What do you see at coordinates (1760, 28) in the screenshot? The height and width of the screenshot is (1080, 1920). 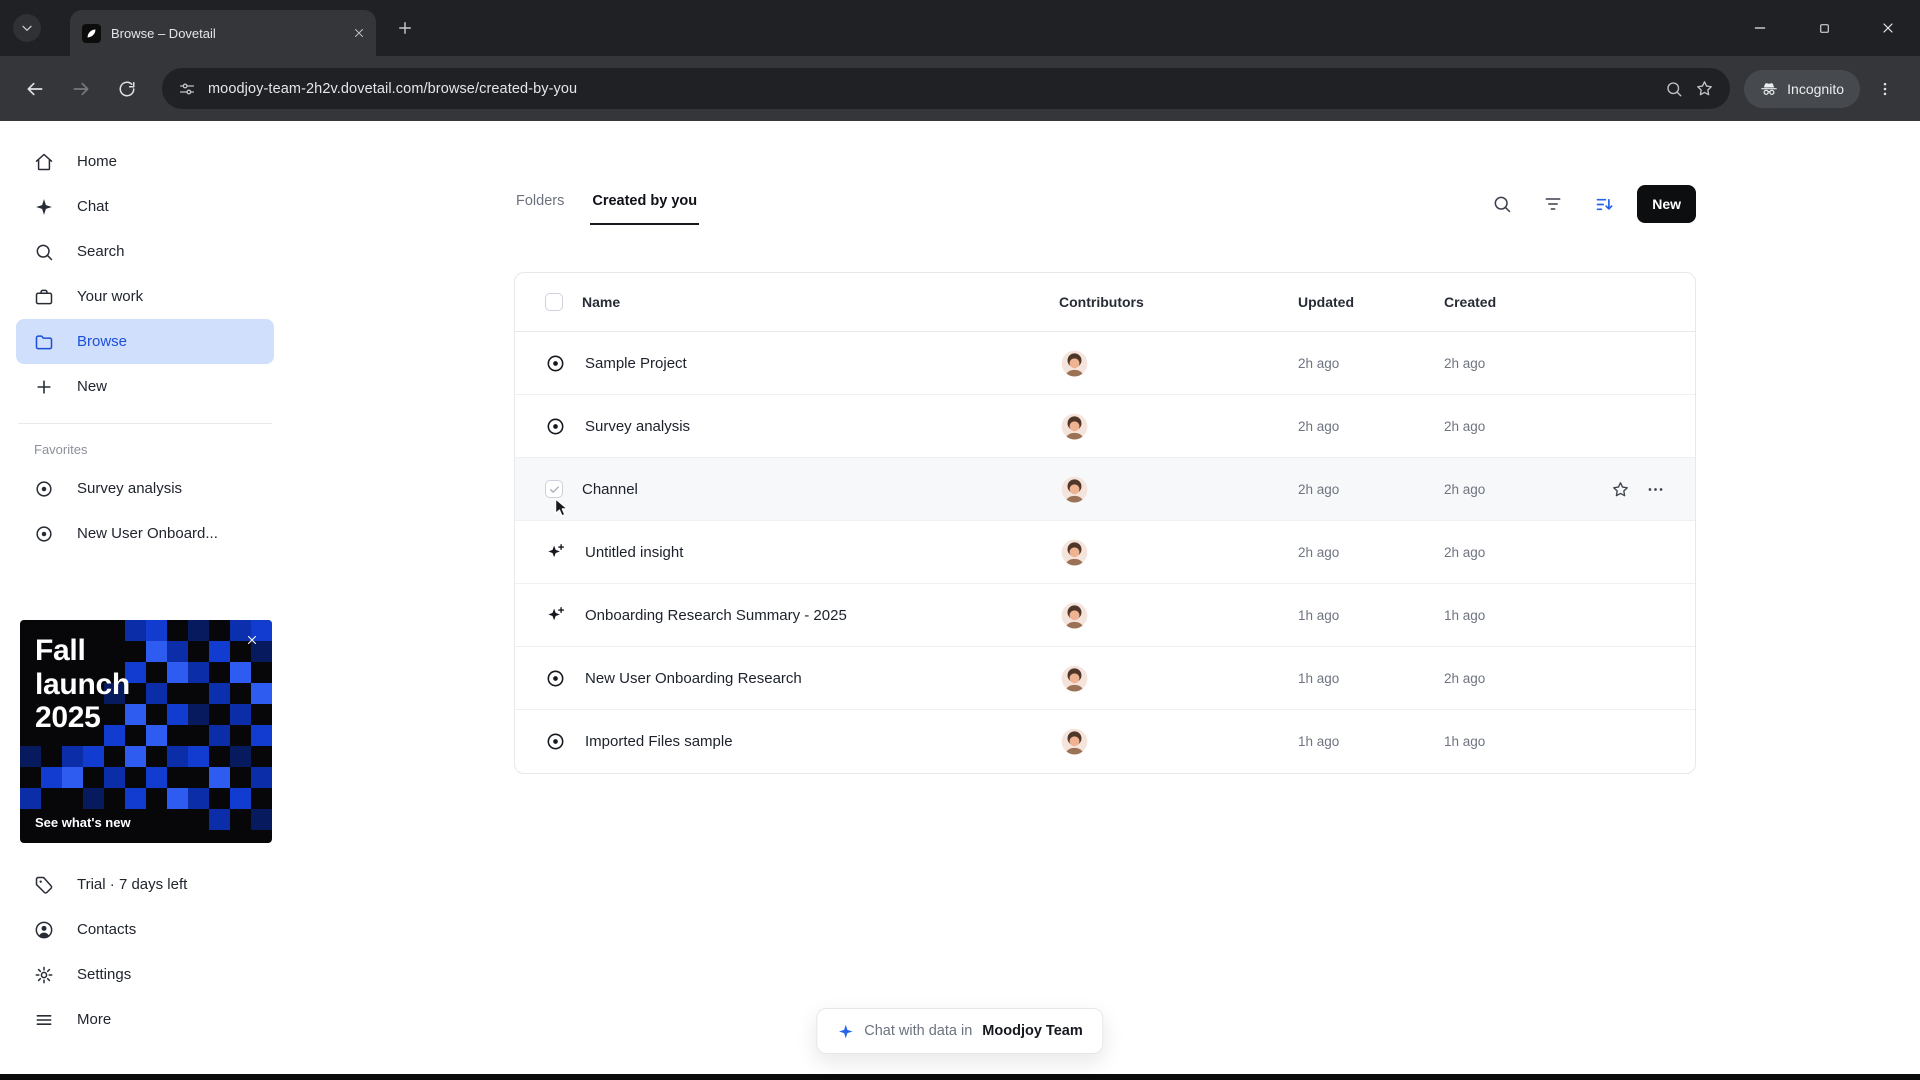 I see `minimize-button` at bounding box center [1760, 28].